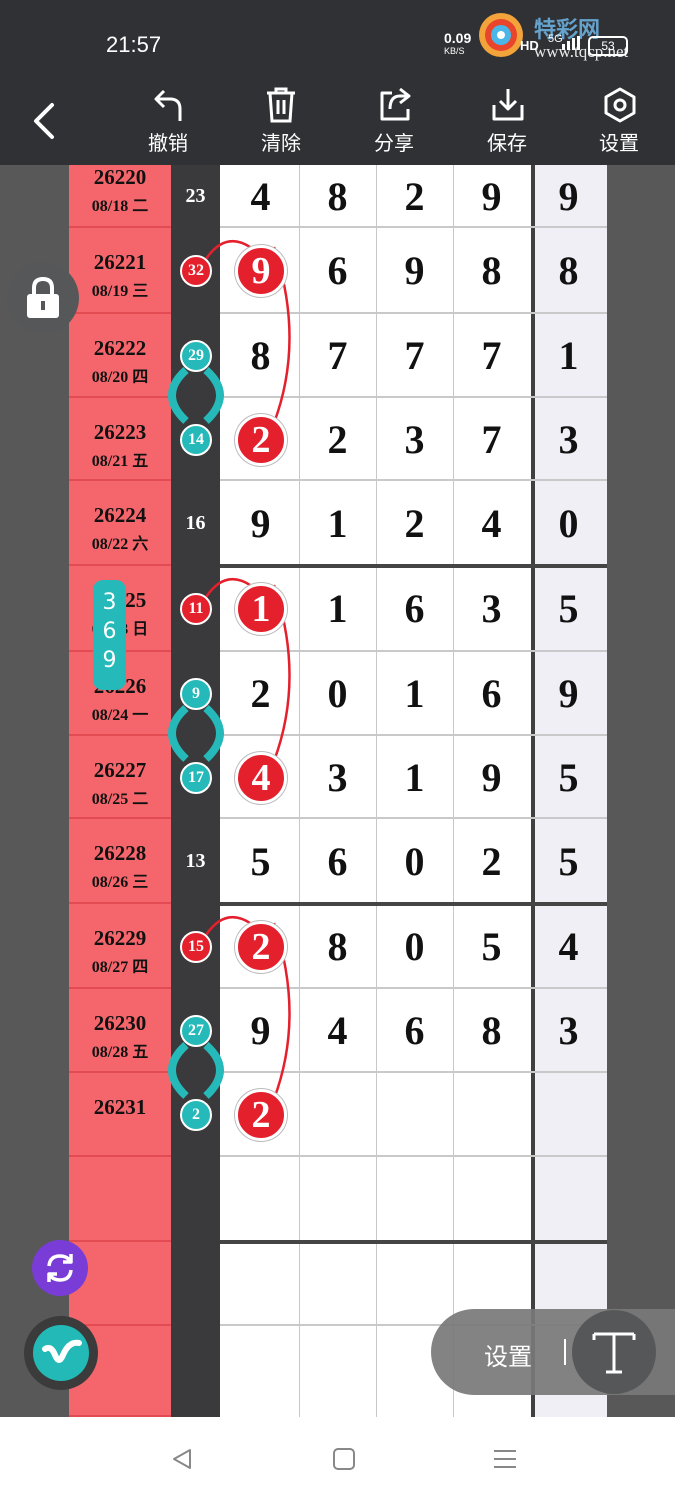  Describe the element at coordinates (182, 1459) in the screenshot. I see `nav-back-triangle-icon` at that location.